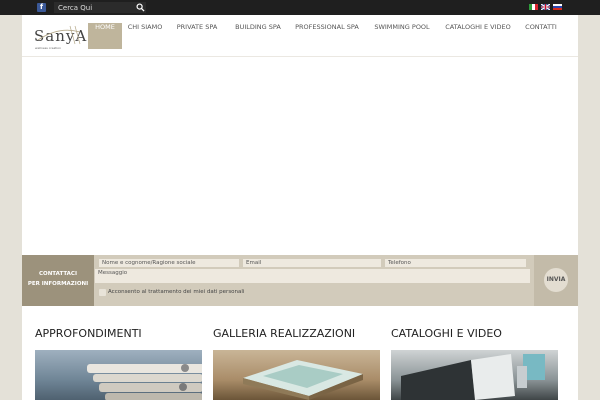 This screenshot has height=400, width=600. Describe the element at coordinates (402, 36) in the screenshot. I see `nav-item-swimming-pool: SWIMMING POOL` at that location.